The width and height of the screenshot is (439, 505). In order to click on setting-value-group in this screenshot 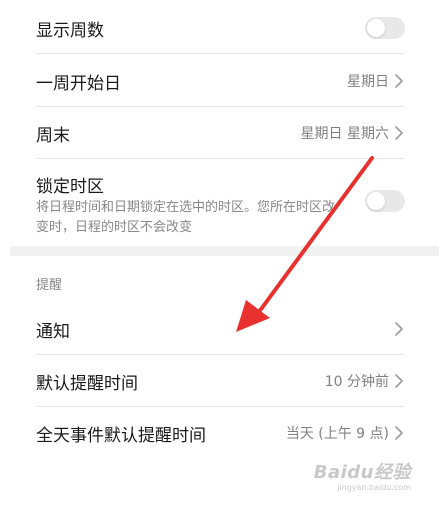, I will do `click(399, 329)`.